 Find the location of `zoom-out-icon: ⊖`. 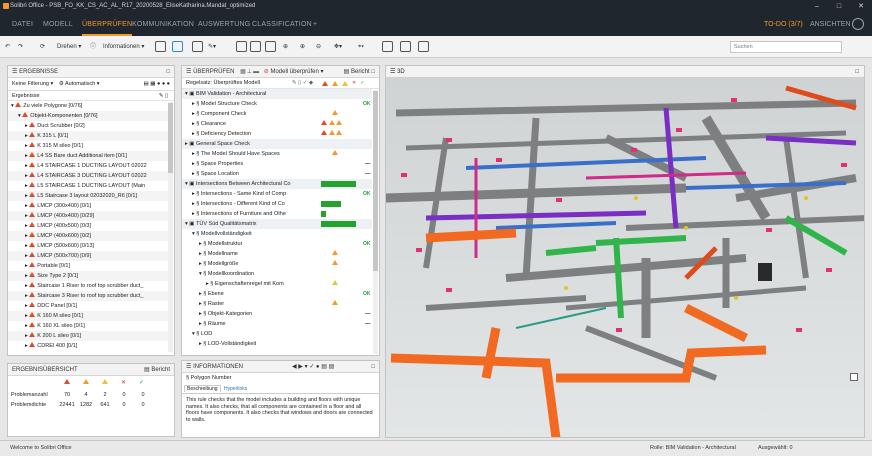

zoom-out-icon: ⊖ is located at coordinates (318, 47).